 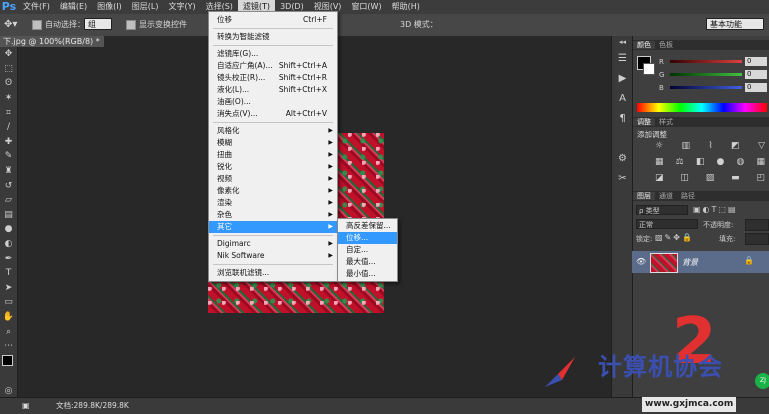 I want to click on layer-filter-icons: ▣◐T⬚▤, so click(x=715, y=209).